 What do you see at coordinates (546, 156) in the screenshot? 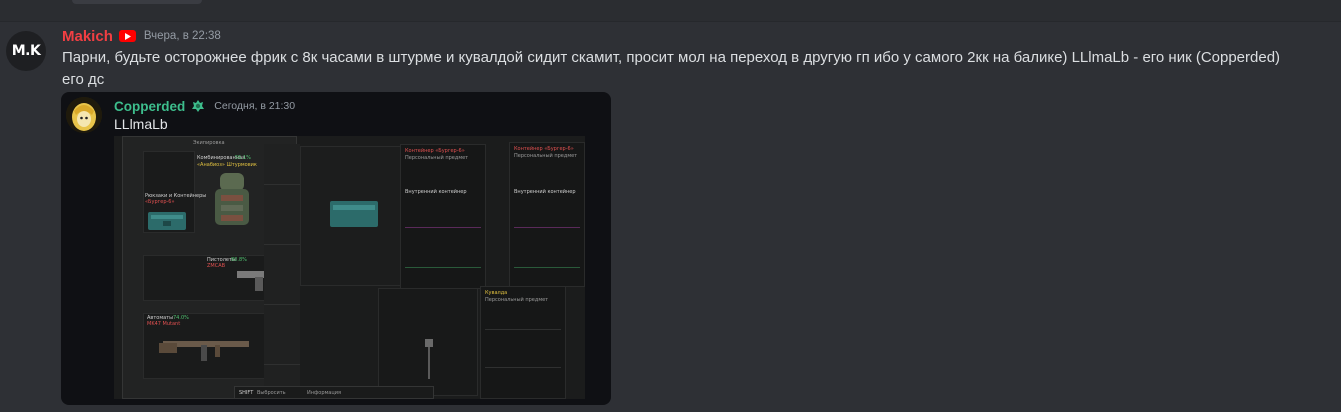
I see `popup2-subtitle: Персональный предмет` at bounding box center [546, 156].